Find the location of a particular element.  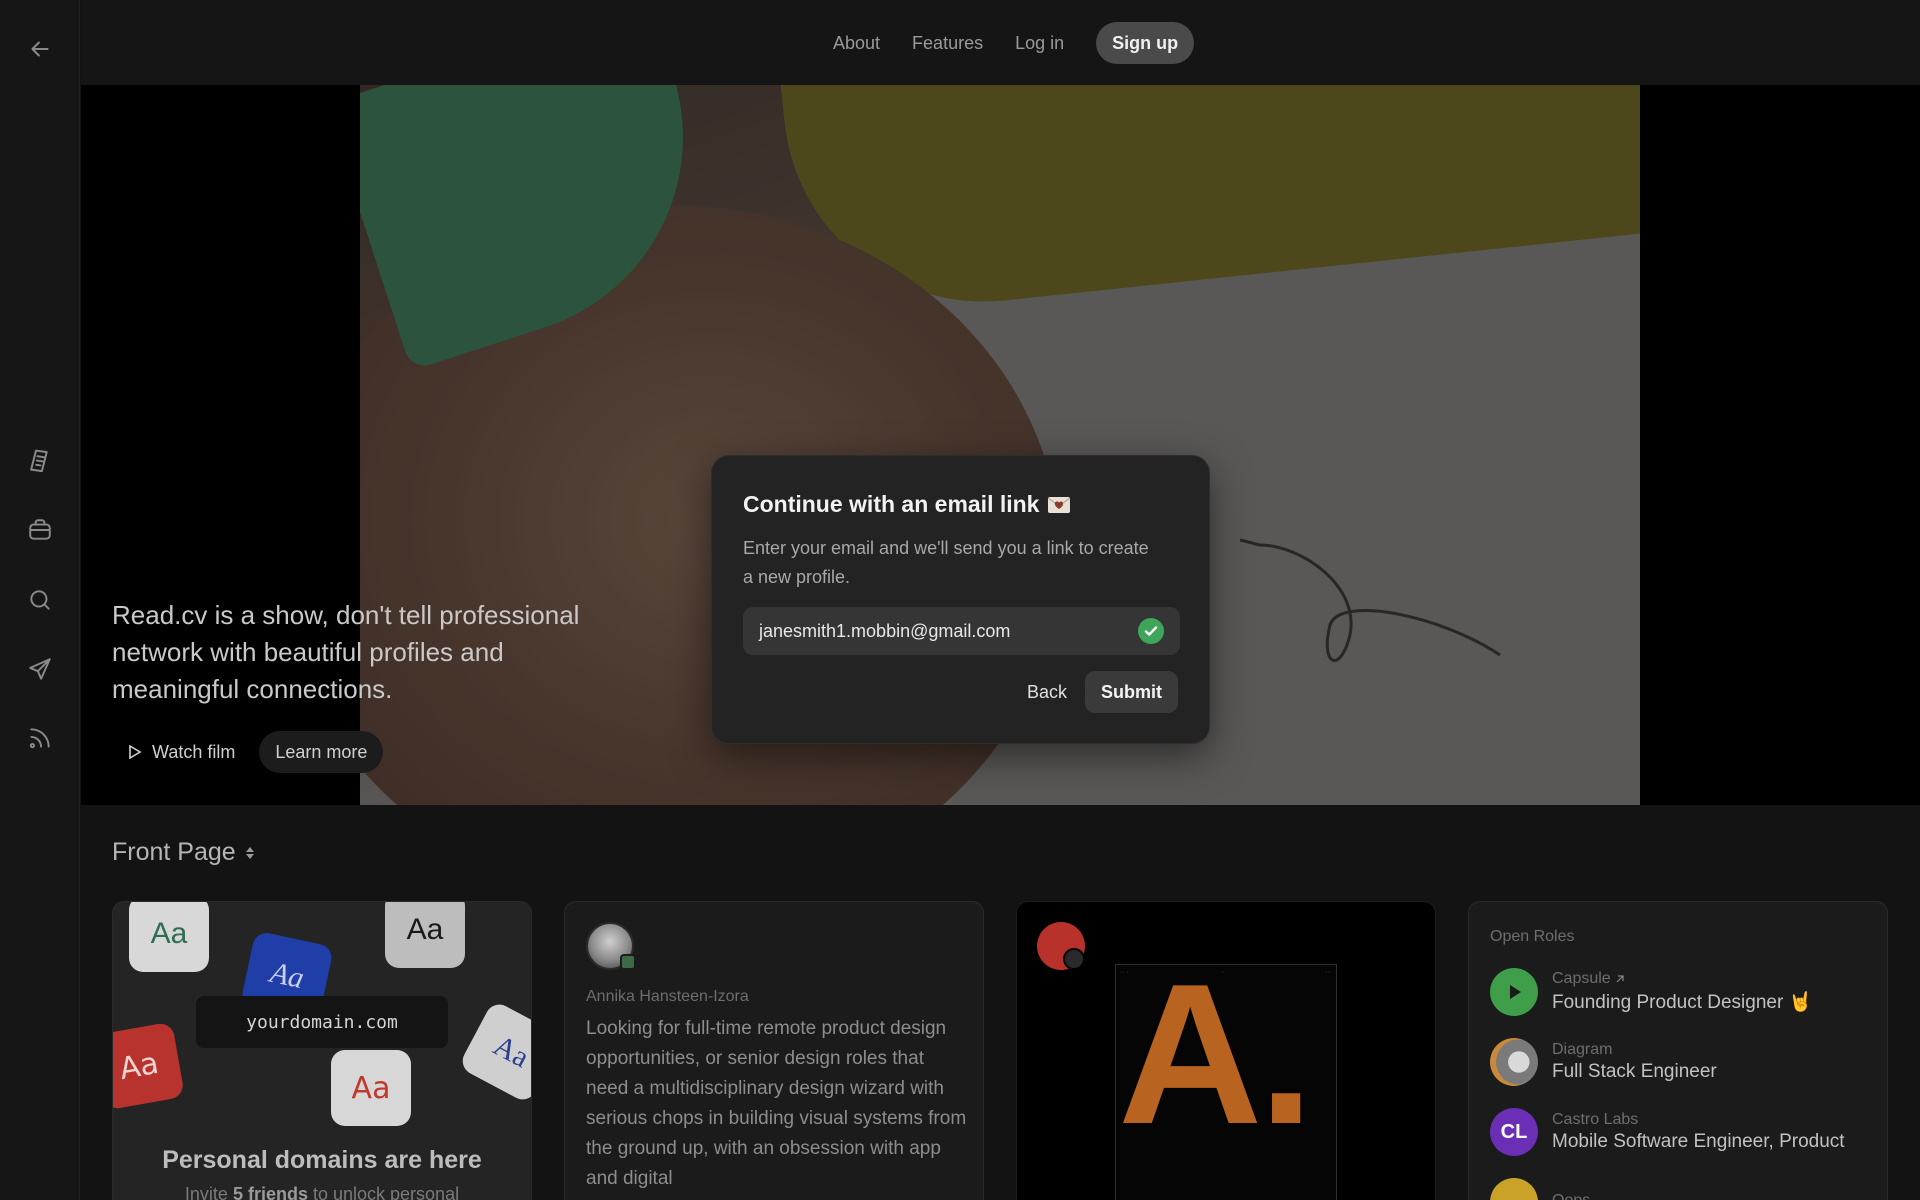

role-item: Capsule Founding Product Designer 🤘 is located at coordinates (1651, 992).